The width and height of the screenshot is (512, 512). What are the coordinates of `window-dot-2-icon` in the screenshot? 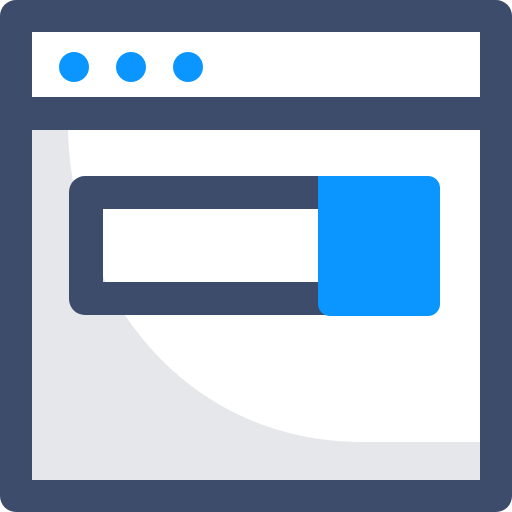 It's located at (131, 67).